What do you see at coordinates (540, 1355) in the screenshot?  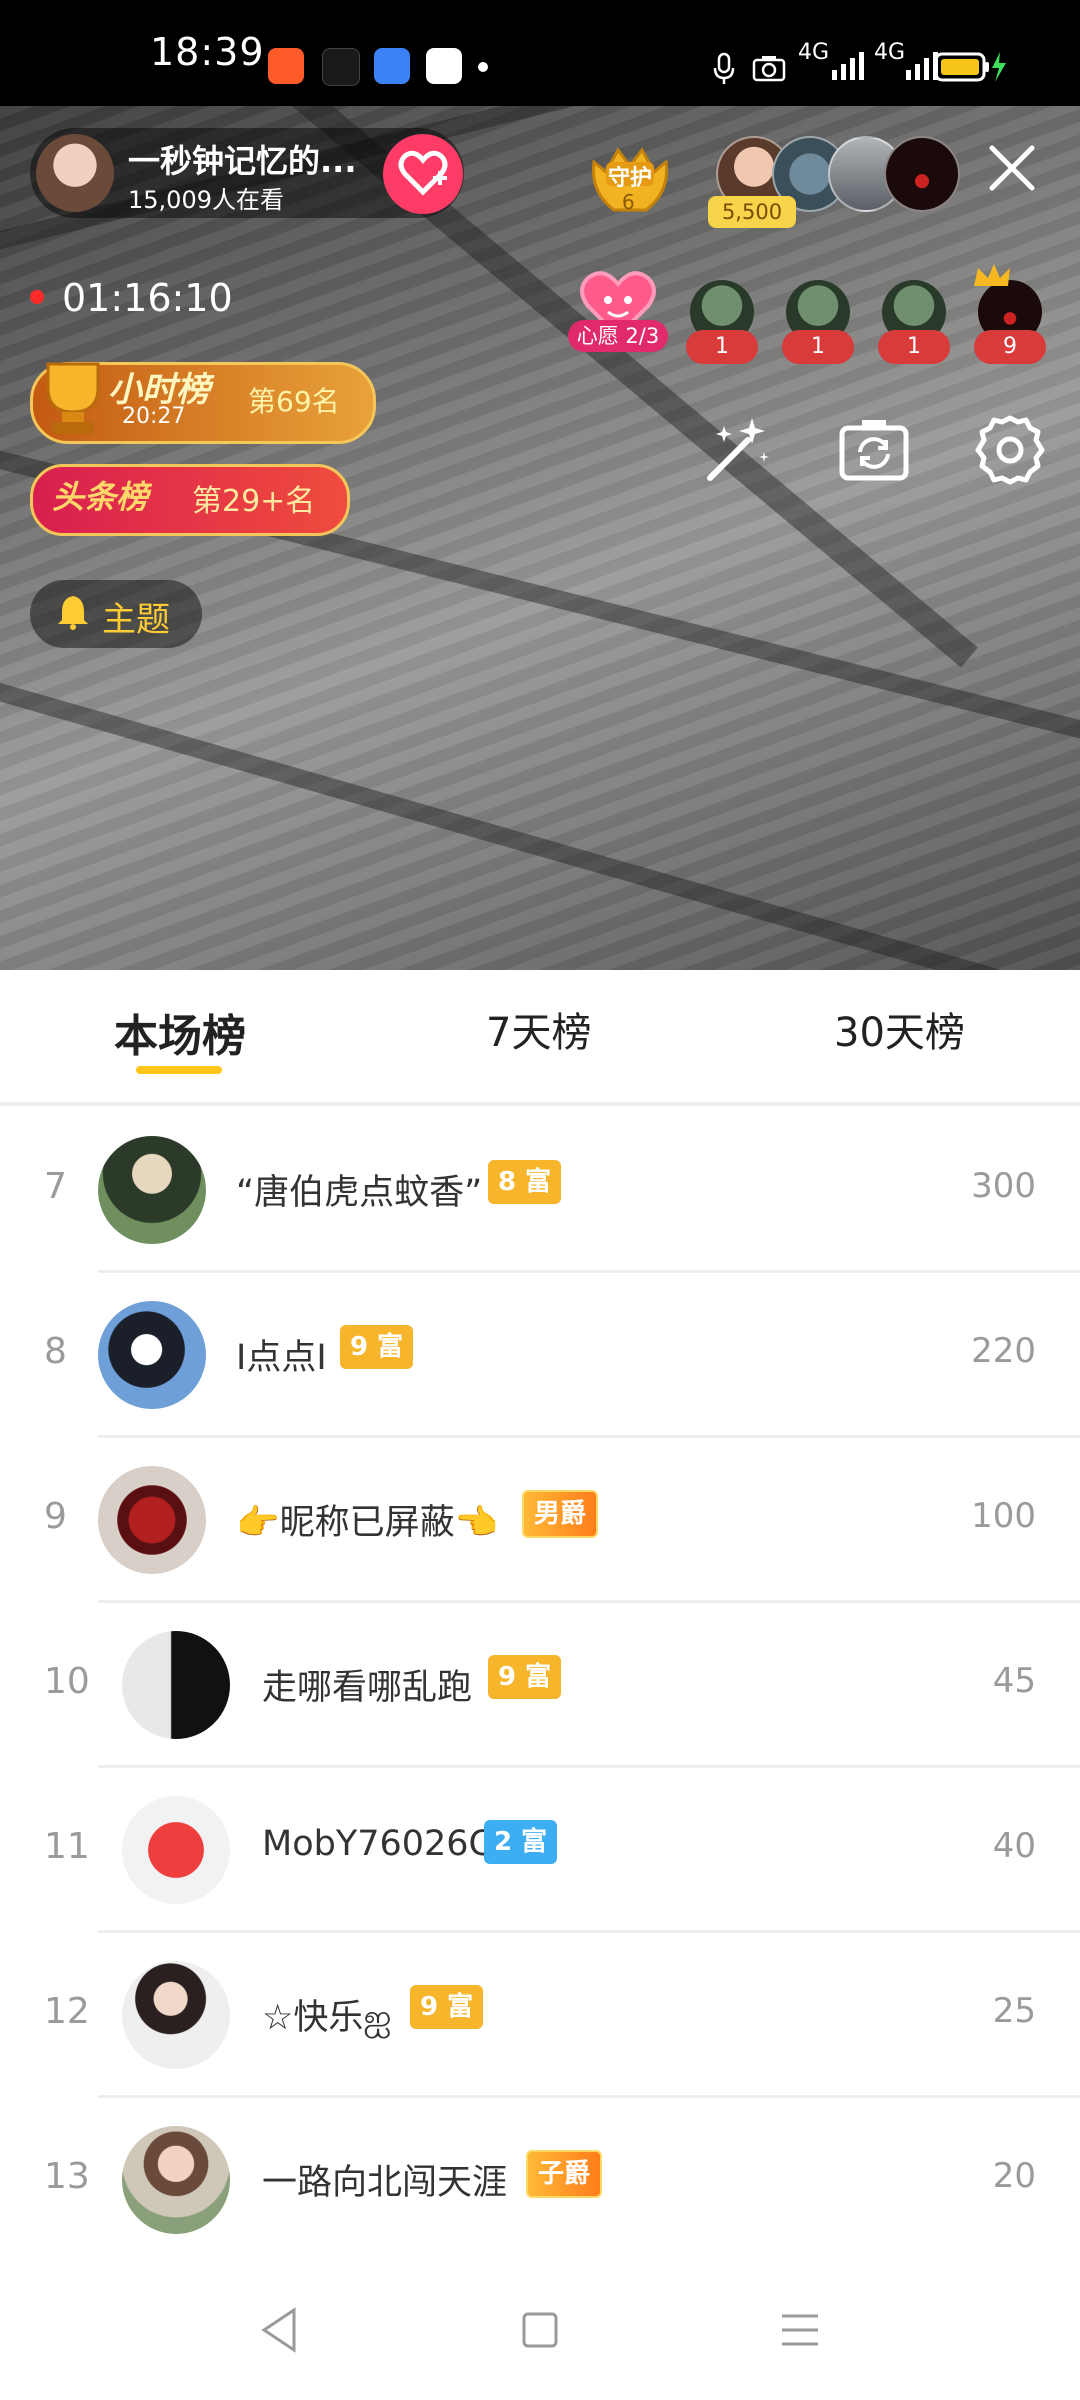 I see `list-item: 8 I点点I 9 富 220` at bounding box center [540, 1355].